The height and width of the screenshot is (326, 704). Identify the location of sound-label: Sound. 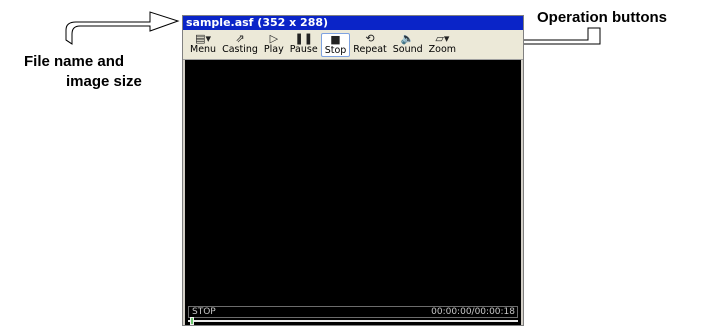
(407, 49).